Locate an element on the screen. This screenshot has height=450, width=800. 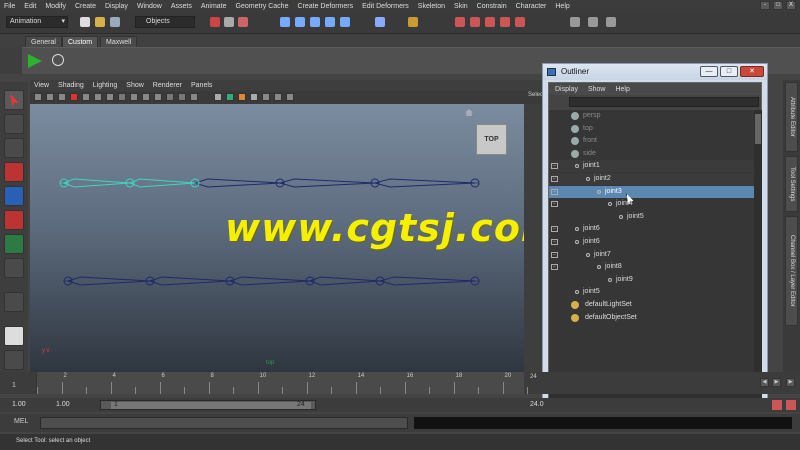
rotate-tool-icon is located at coordinates (14, 196).